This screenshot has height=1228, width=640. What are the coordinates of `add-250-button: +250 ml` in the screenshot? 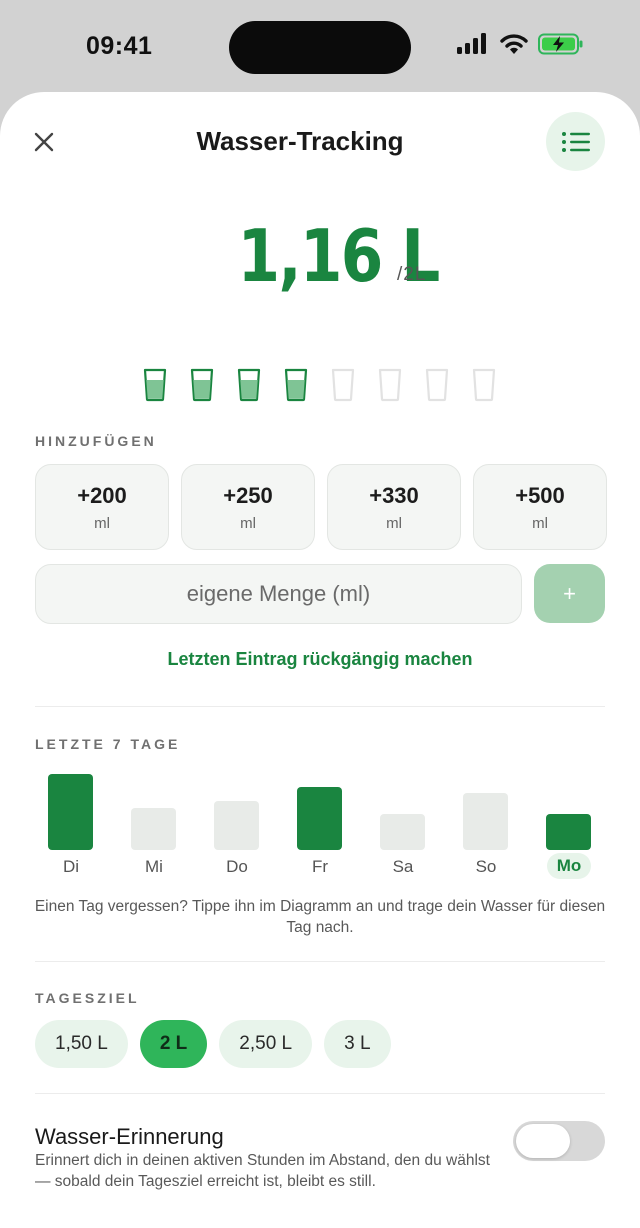 It's located at (248, 507).